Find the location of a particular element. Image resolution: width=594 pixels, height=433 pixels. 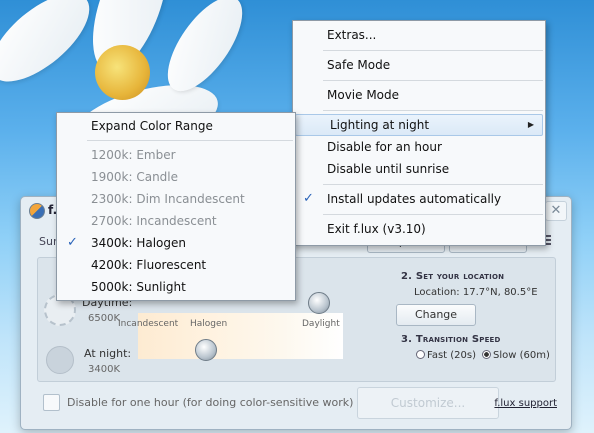

location-text: Location: 17.7°N, 80.5°E is located at coordinates (476, 292).